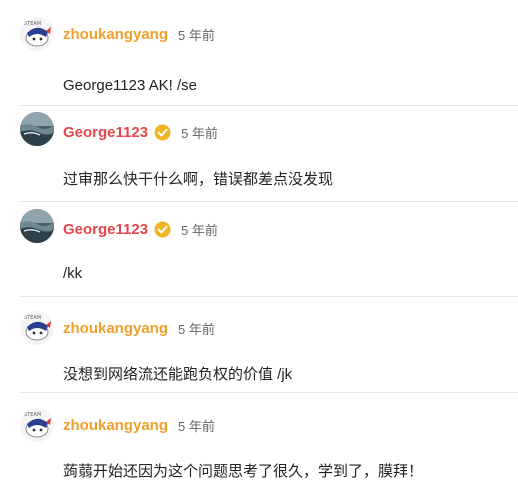  I want to click on comment-text: 过审那么快干什么啊，错误都差点没发现, so click(198, 179).